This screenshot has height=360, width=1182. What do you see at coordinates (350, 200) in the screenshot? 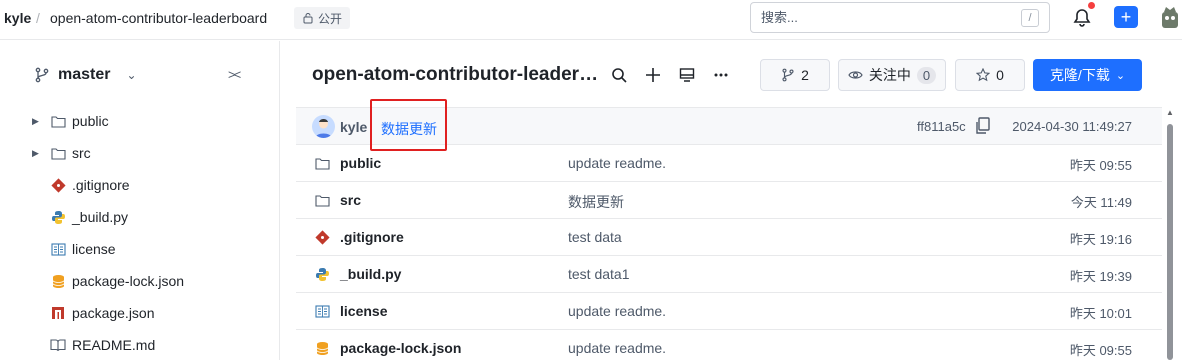
I see `file-name-link: src` at bounding box center [350, 200].